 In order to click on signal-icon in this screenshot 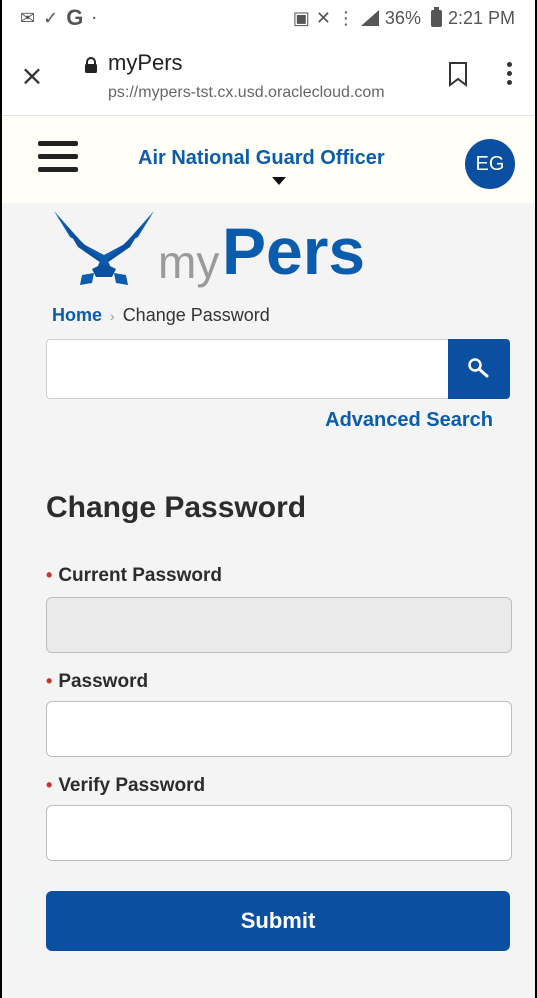, I will do `click(369, 18)`.